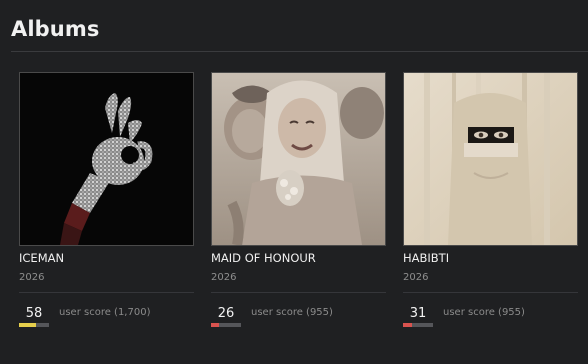 This screenshot has height=364, width=588. What do you see at coordinates (34, 313) in the screenshot?
I see `score-value: 58` at bounding box center [34, 313].